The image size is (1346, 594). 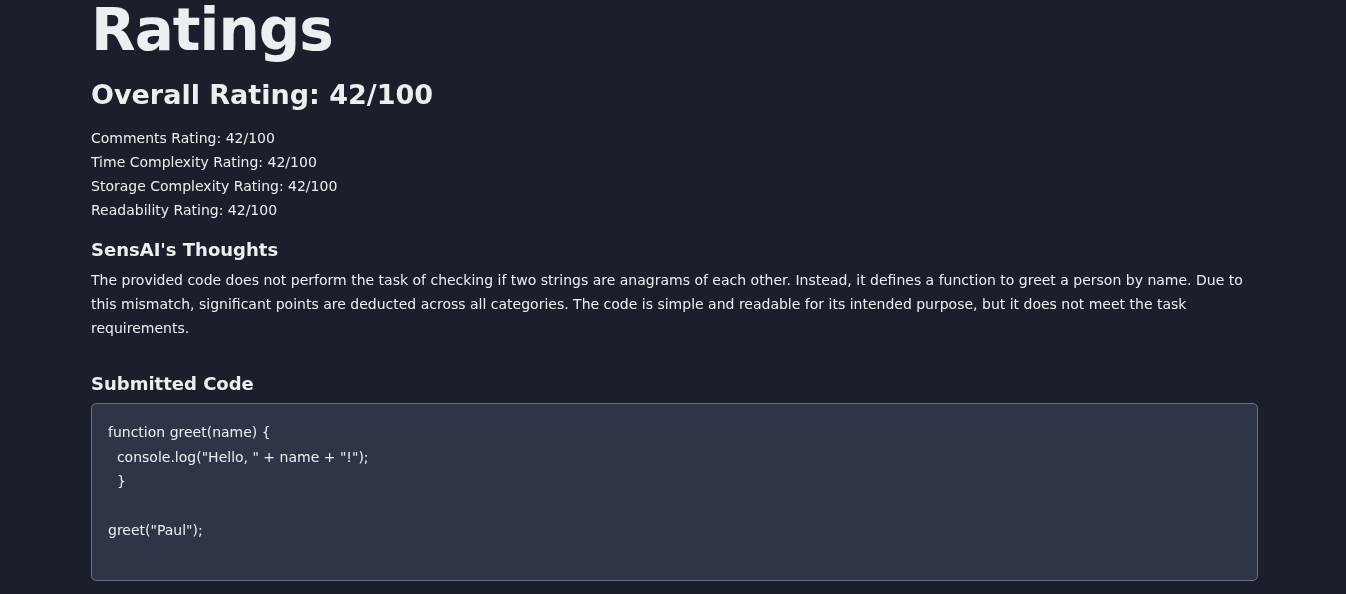 I want to click on thoughts-paragraph: The provided code does not perform the task of checking if two strings are anagrams of each other. Instead, it defines a function to greet a person by name. Due to this mismatch, significant points are deducted across all categories. The code is simple and readable for its intended purpose, but it does not meet the task requirements., so click(x=667, y=304).